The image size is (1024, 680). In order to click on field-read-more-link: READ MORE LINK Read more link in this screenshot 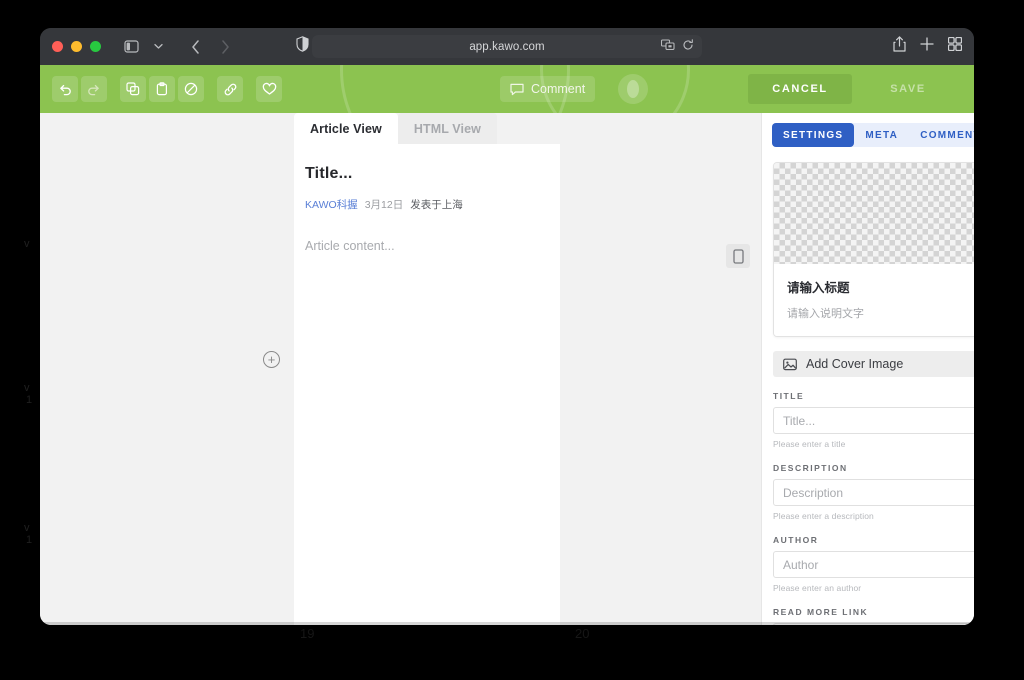, I will do `click(873, 616)`.